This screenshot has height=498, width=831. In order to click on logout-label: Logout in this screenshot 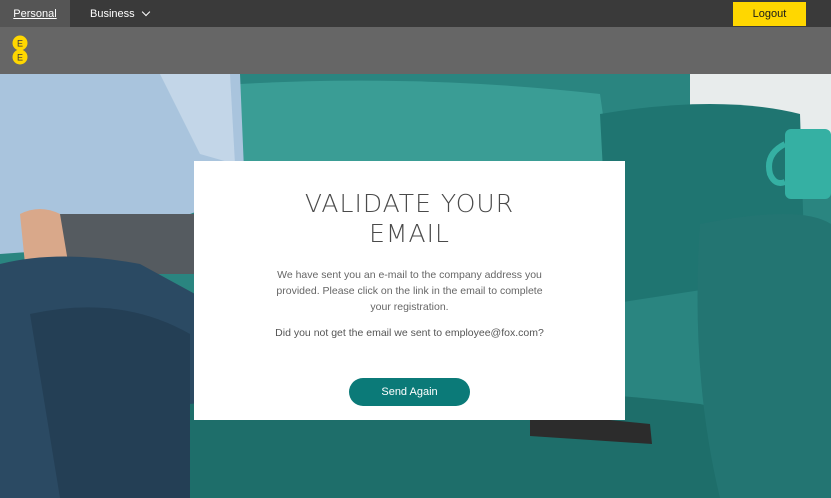, I will do `click(769, 14)`.